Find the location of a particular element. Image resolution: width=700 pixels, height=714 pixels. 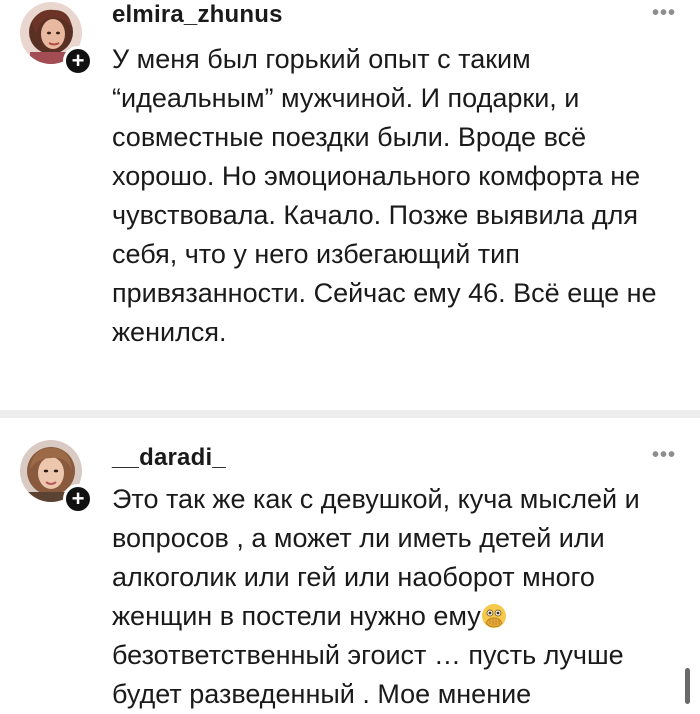

comment-divider is located at coordinates (350, 414).